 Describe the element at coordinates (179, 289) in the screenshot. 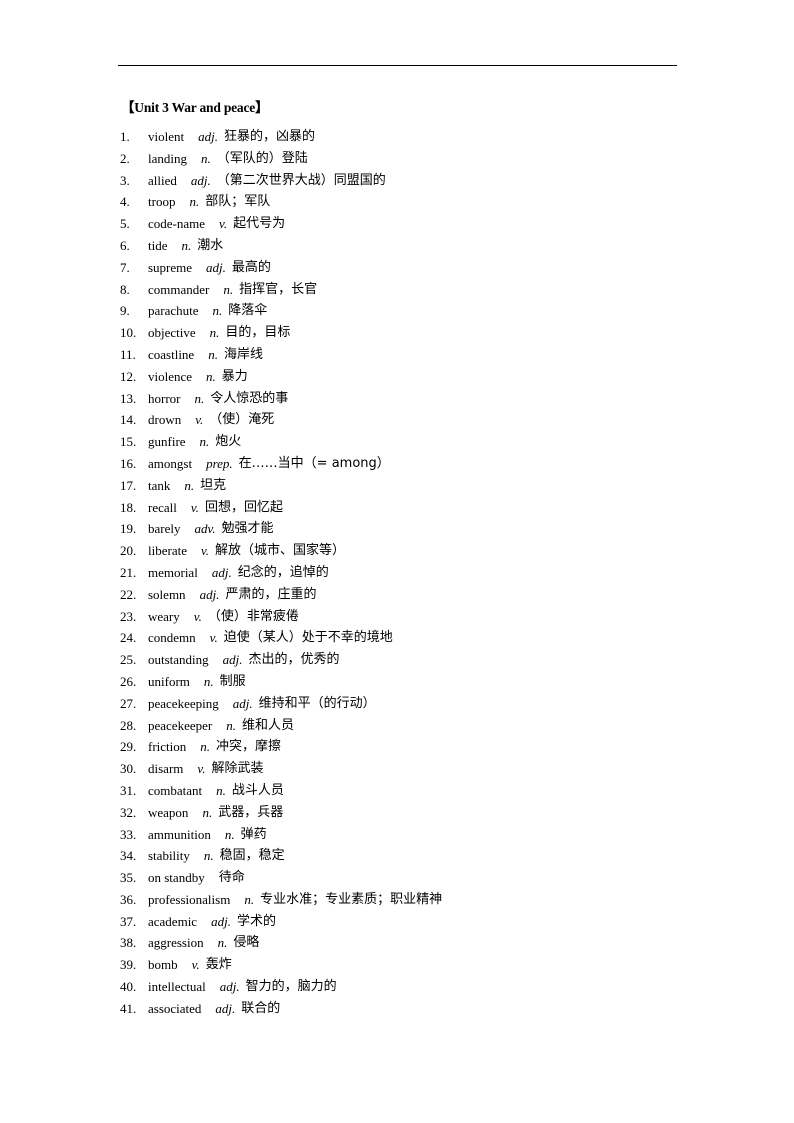

I see `entry-word: commander` at that location.